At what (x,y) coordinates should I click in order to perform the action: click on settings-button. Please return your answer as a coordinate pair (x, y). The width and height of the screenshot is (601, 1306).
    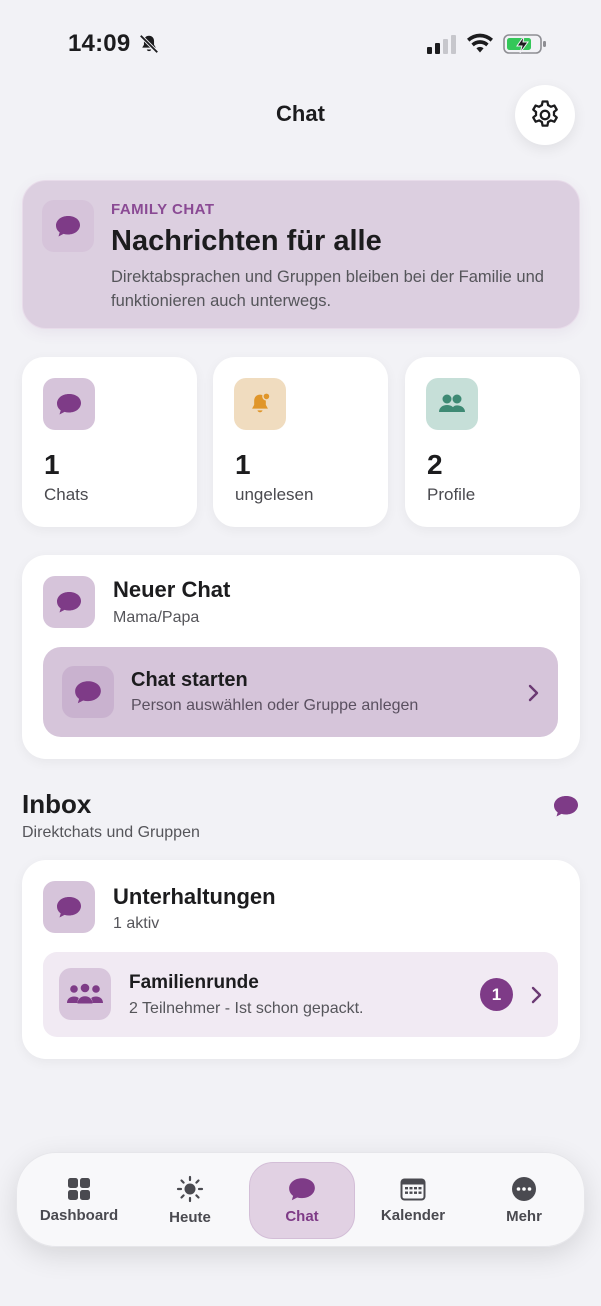
    Looking at the image, I should click on (545, 115).